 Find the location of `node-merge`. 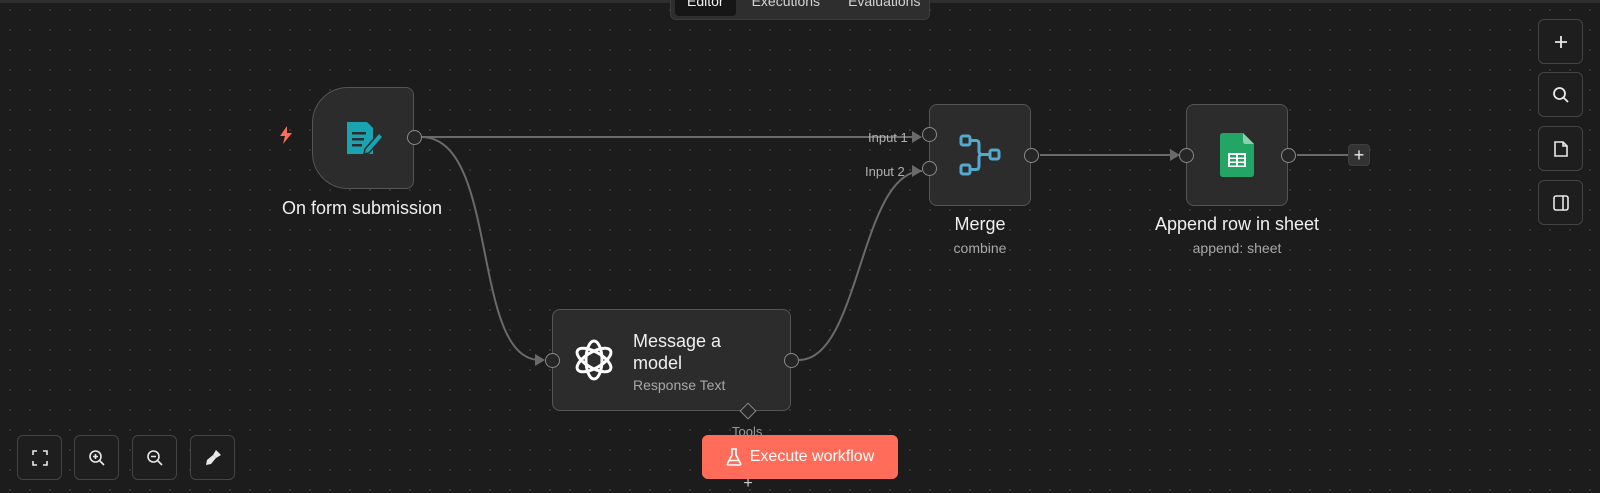

node-merge is located at coordinates (980, 155).